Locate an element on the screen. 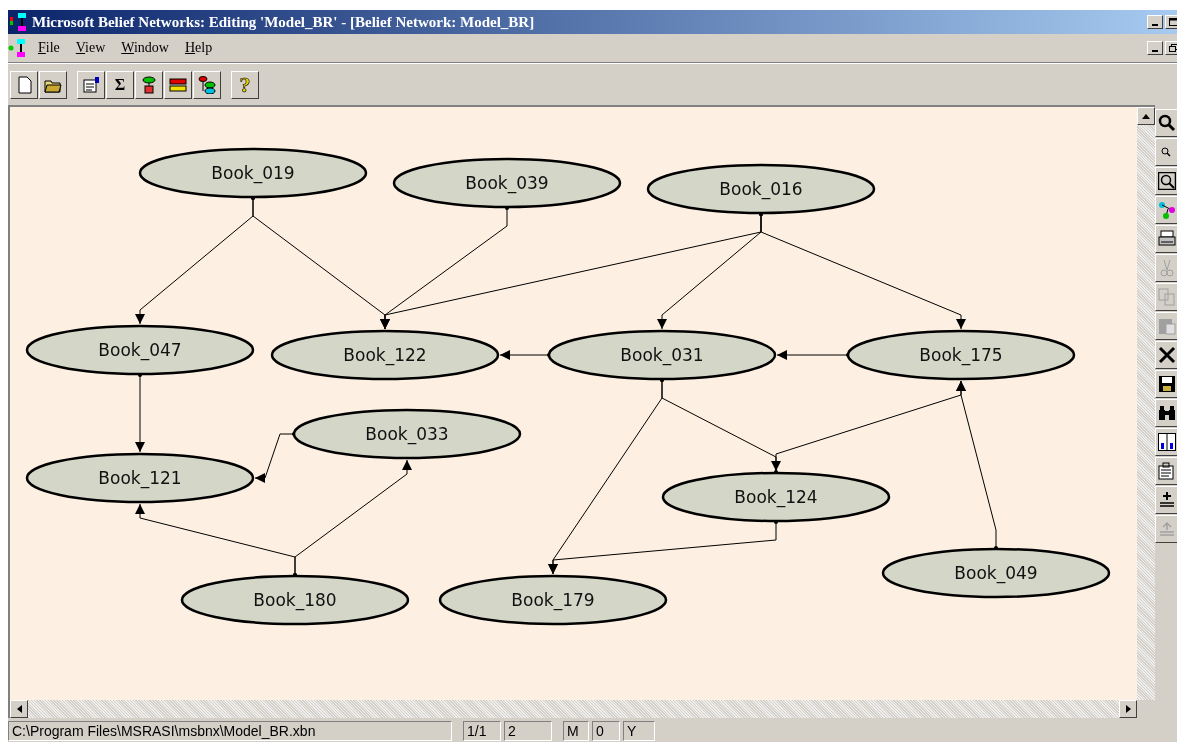  node-label: Book_180 is located at coordinates (295, 600).